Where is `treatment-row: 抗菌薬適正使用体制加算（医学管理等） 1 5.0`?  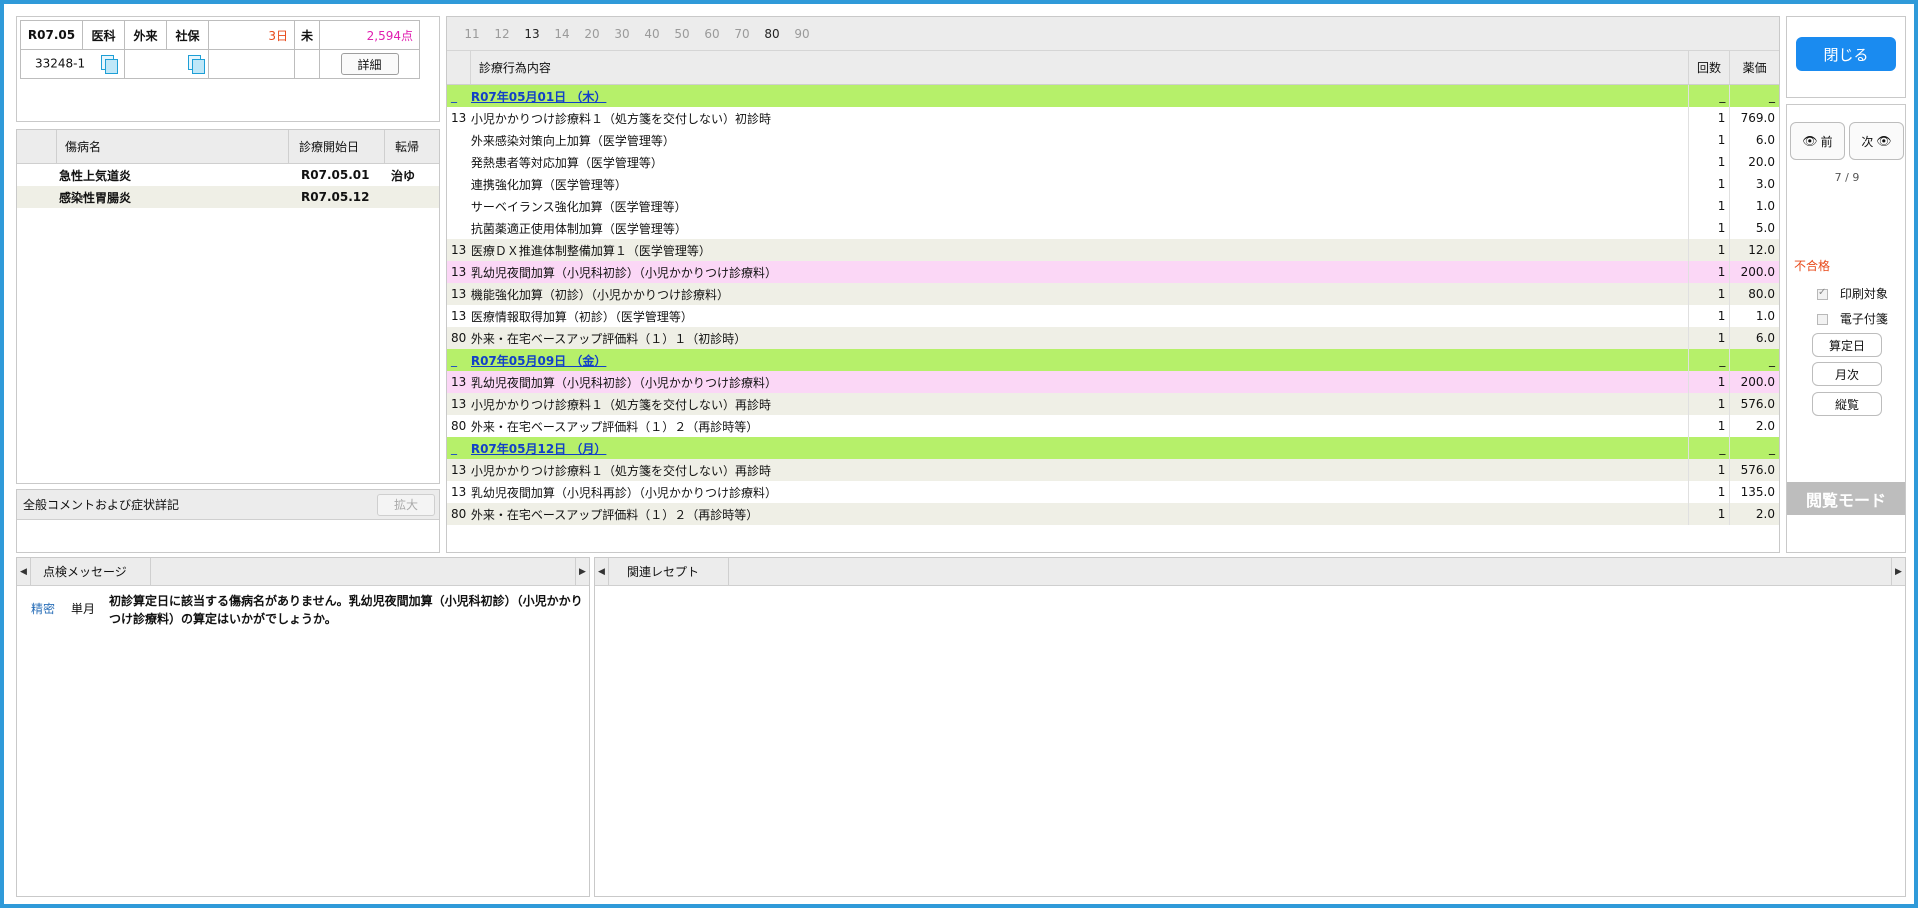 treatment-row: 抗菌薬適正使用体制加算（医学管理等） 1 5.0 is located at coordinates (1113, 228).